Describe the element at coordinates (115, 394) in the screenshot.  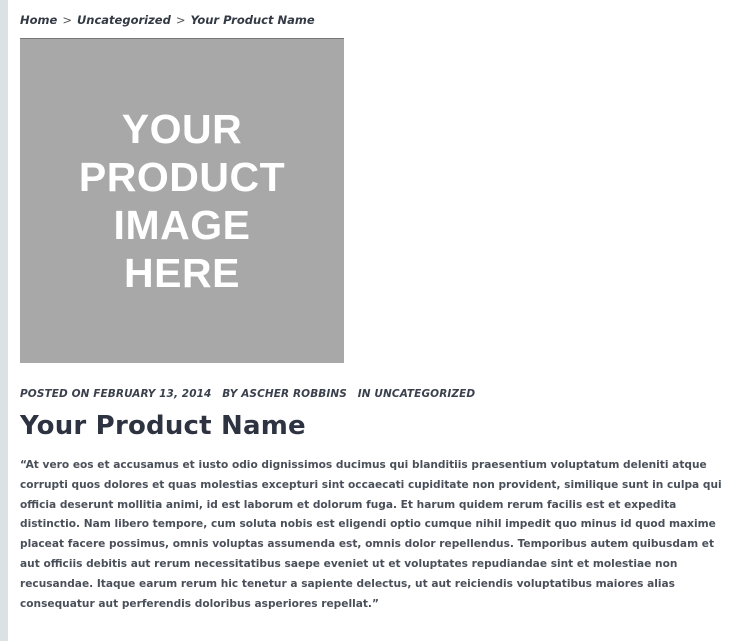
I see `post-date: POSTED ON FEBRUARY 13, 2014` at that location.